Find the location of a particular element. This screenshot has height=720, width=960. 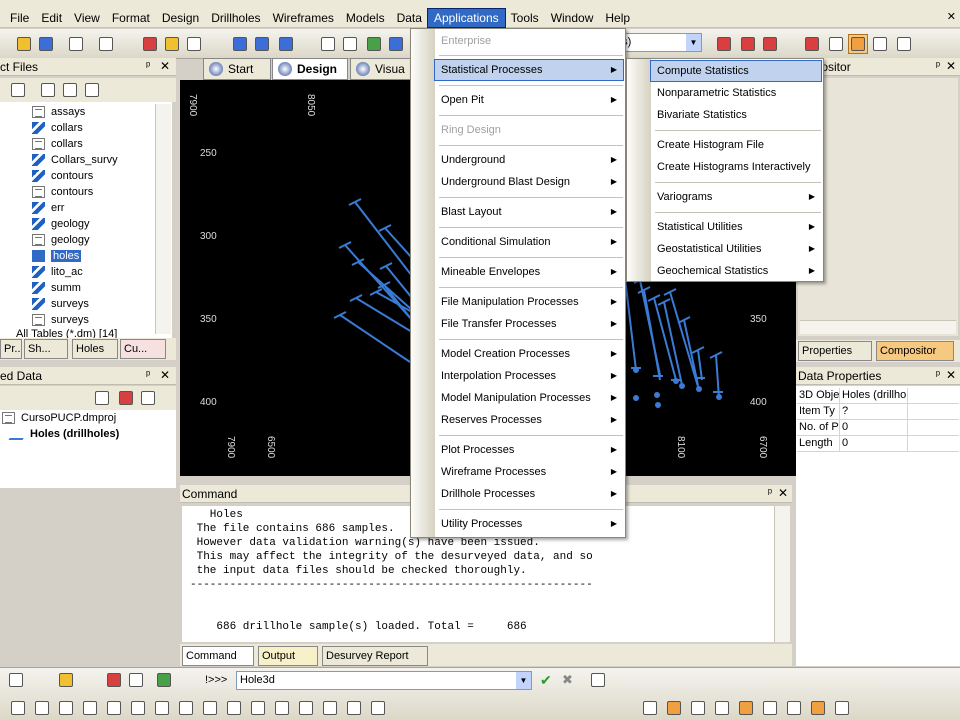

polygon-icon is located at coordinates (90, 708).